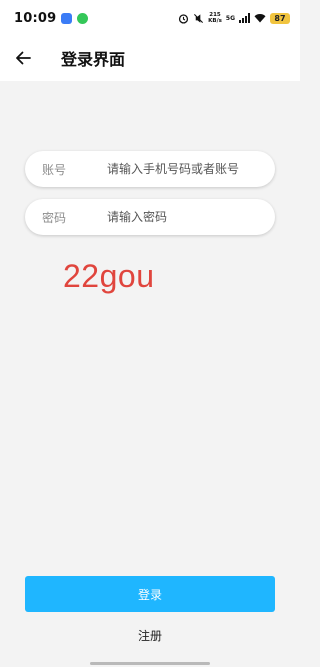  I want to click on back-button, so click(23, 58).